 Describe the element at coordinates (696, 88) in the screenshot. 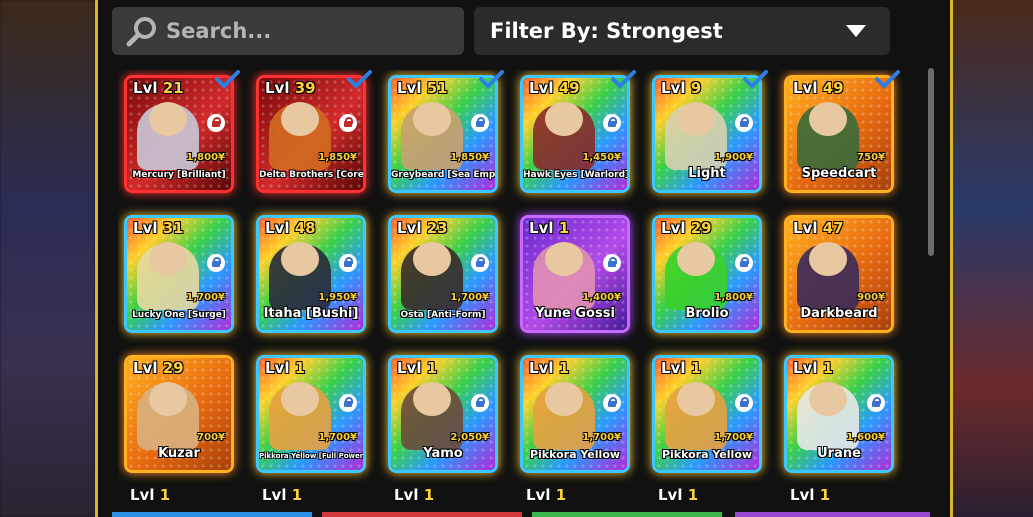

I see `level-number: 9` at that location.